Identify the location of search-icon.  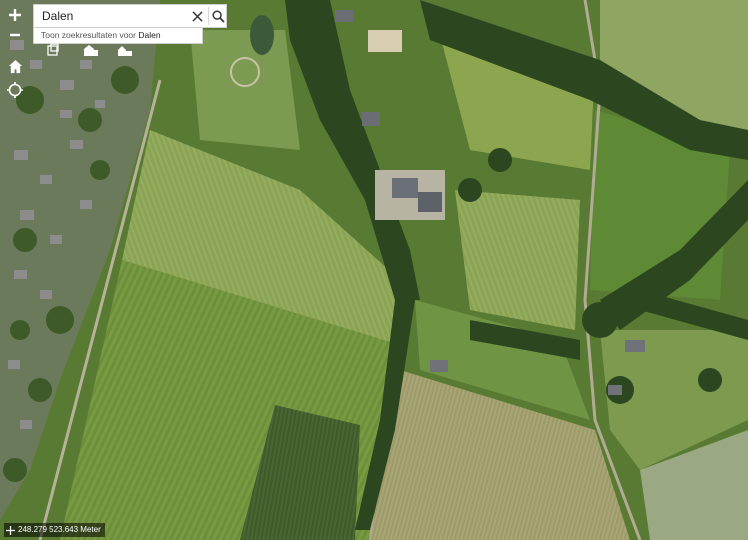
(218, 16).